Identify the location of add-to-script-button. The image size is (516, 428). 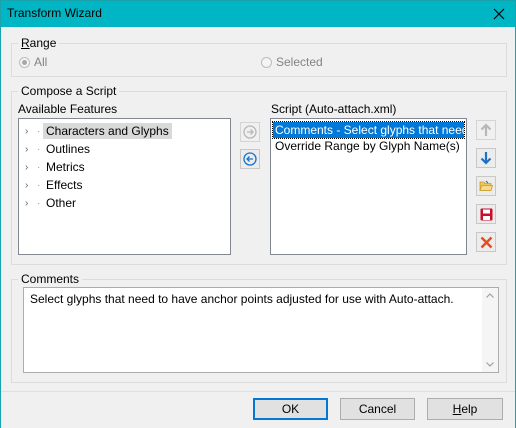
(250, 132).